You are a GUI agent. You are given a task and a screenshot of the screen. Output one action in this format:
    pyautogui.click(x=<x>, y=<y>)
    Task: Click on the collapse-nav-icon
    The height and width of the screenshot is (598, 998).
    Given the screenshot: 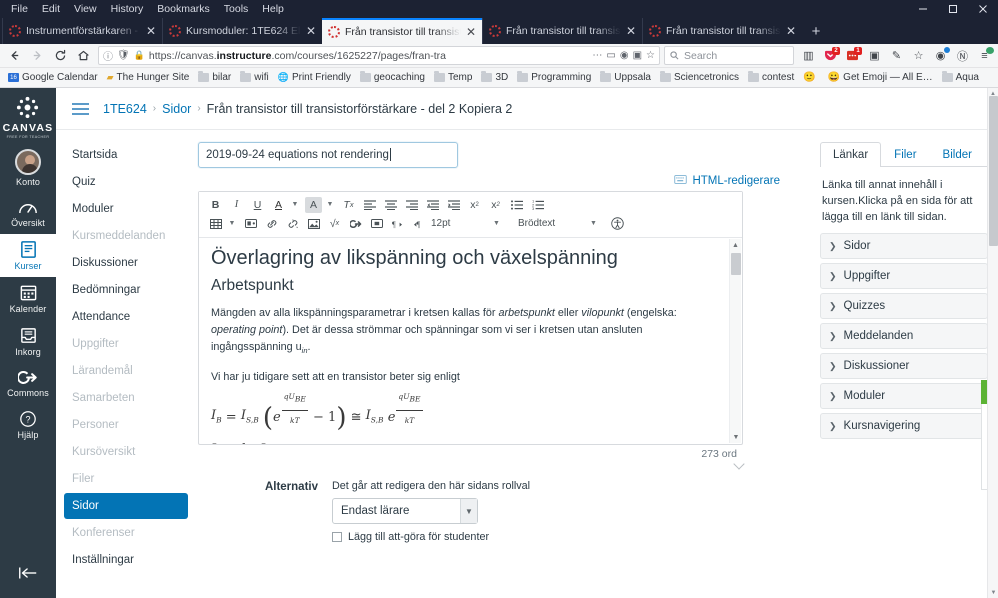 What is the action you would take?
    pyautogui.click(x=28, y=573)
    